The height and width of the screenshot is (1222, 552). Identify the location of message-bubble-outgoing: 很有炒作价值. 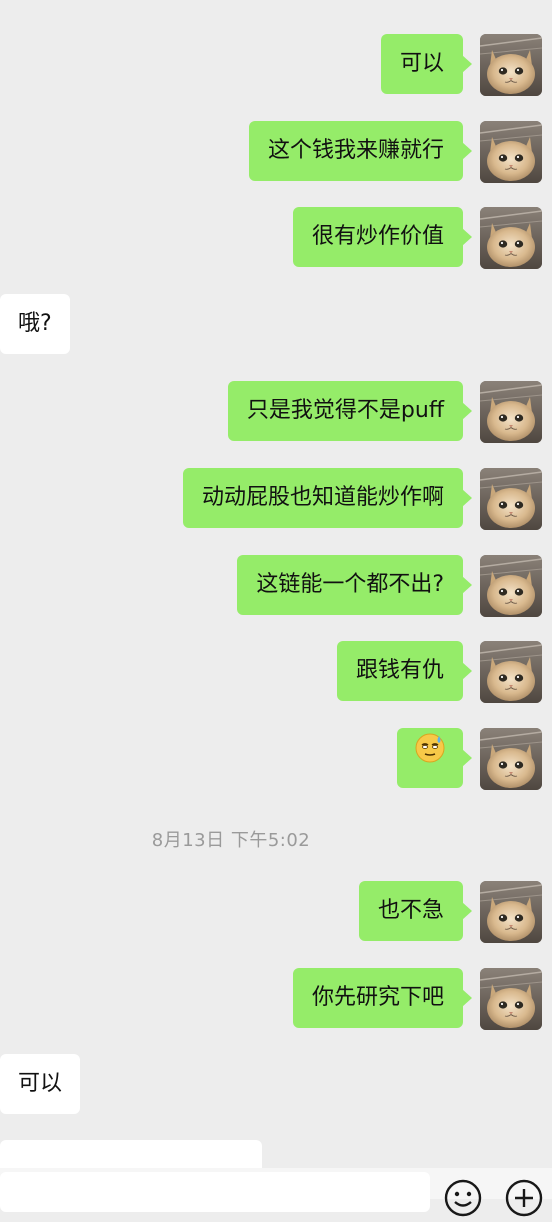
(382, 237).